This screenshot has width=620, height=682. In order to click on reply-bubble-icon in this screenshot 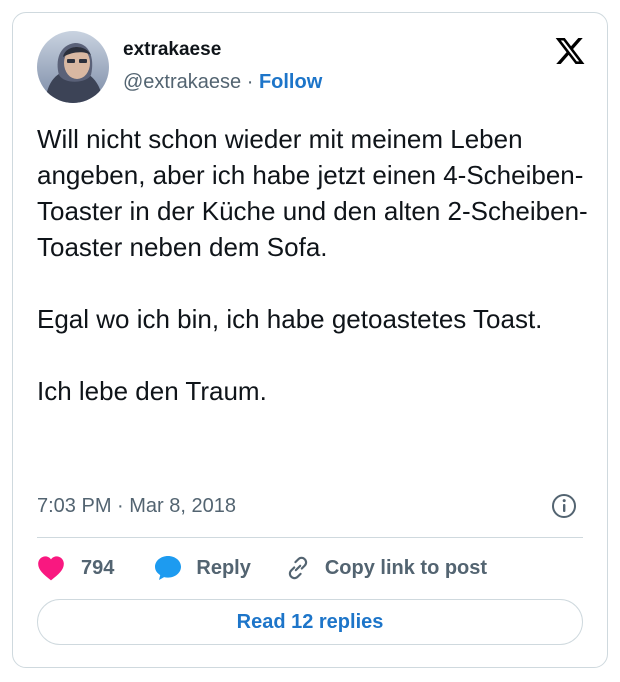, I will do `click(168, 568)`.